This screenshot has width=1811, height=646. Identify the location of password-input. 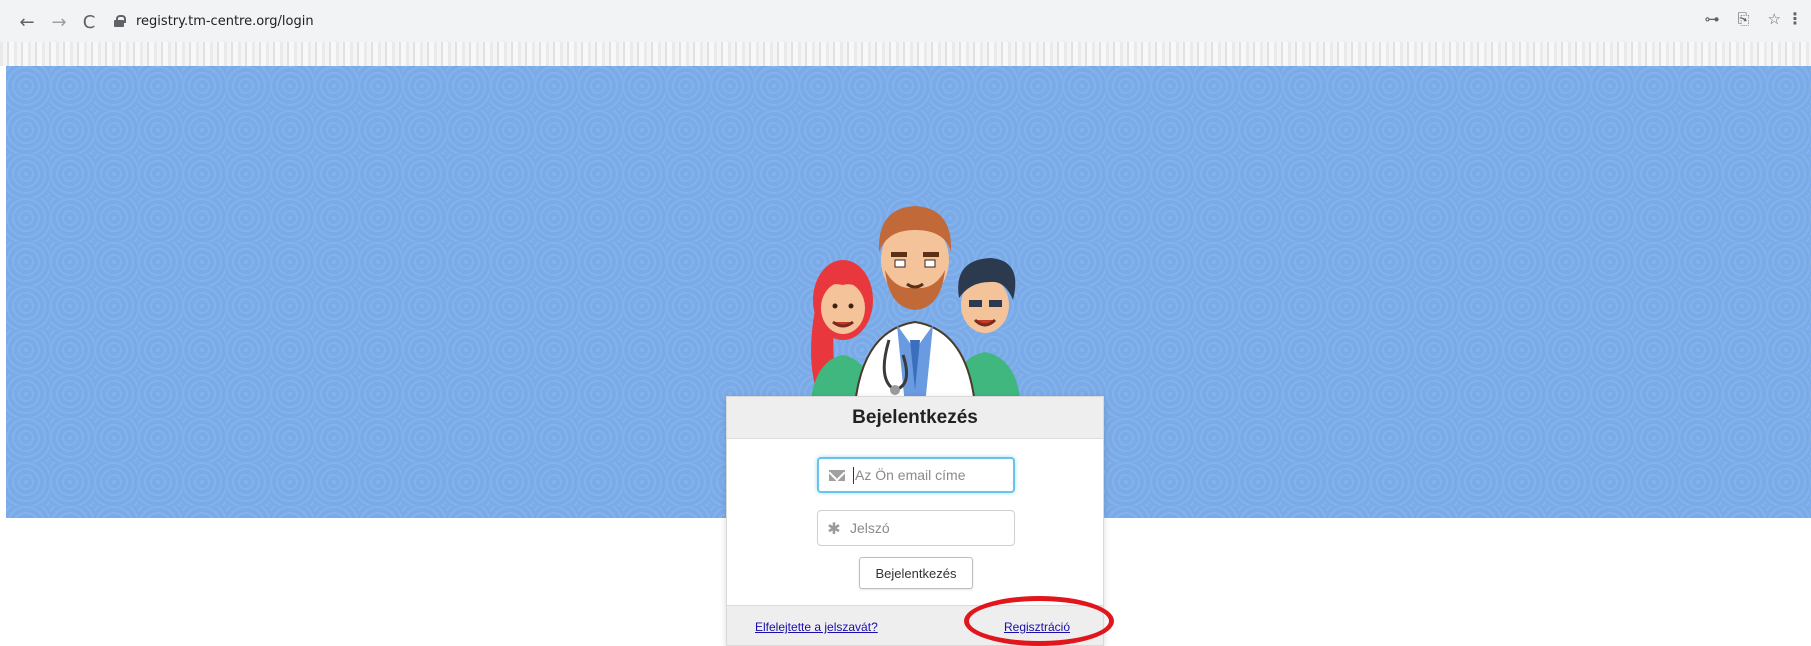
(925, 528).